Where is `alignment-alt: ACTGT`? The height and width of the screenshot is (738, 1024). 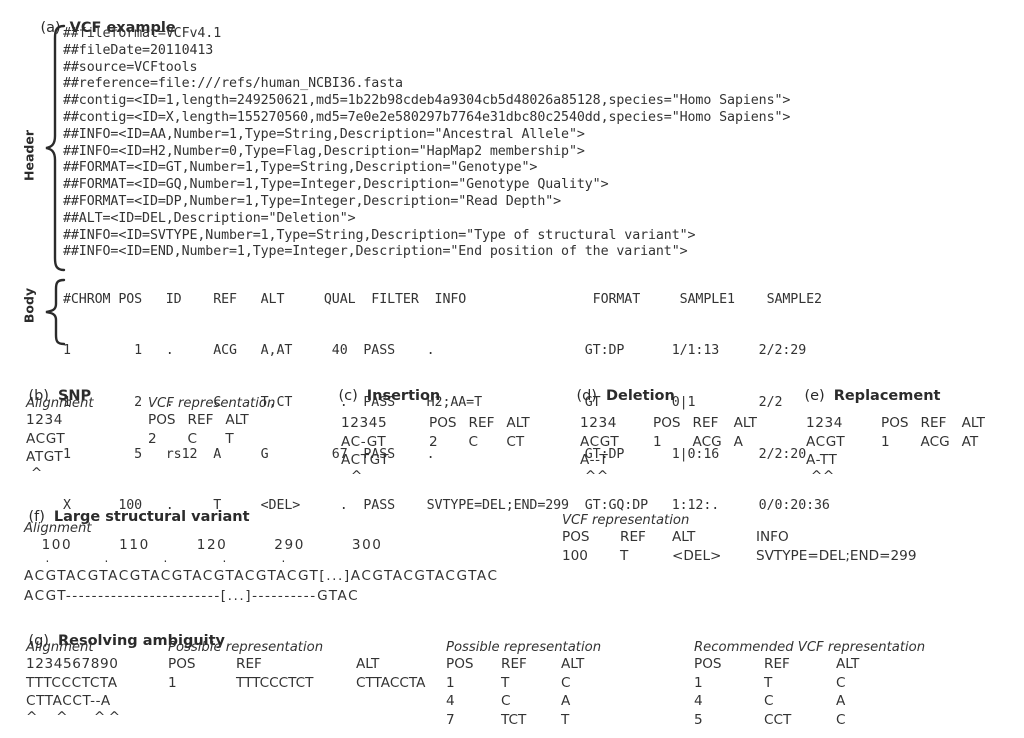 alignment-alt: ACTGT is located at coordinates (365, 460).